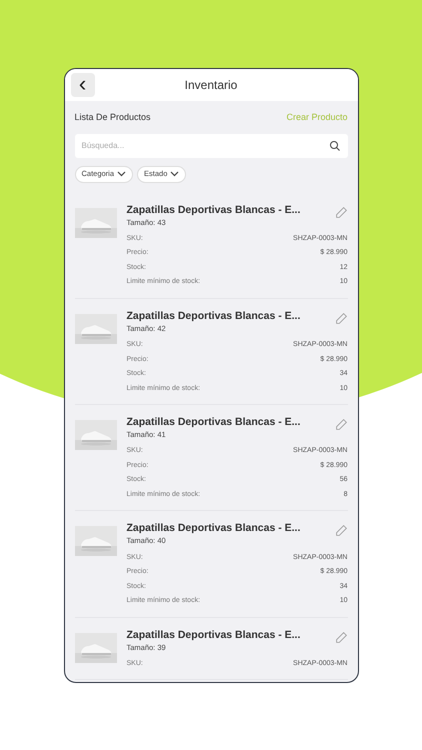 The image size is (422, 750). I want to click on screen-title: Inventario, so click(211, 85).